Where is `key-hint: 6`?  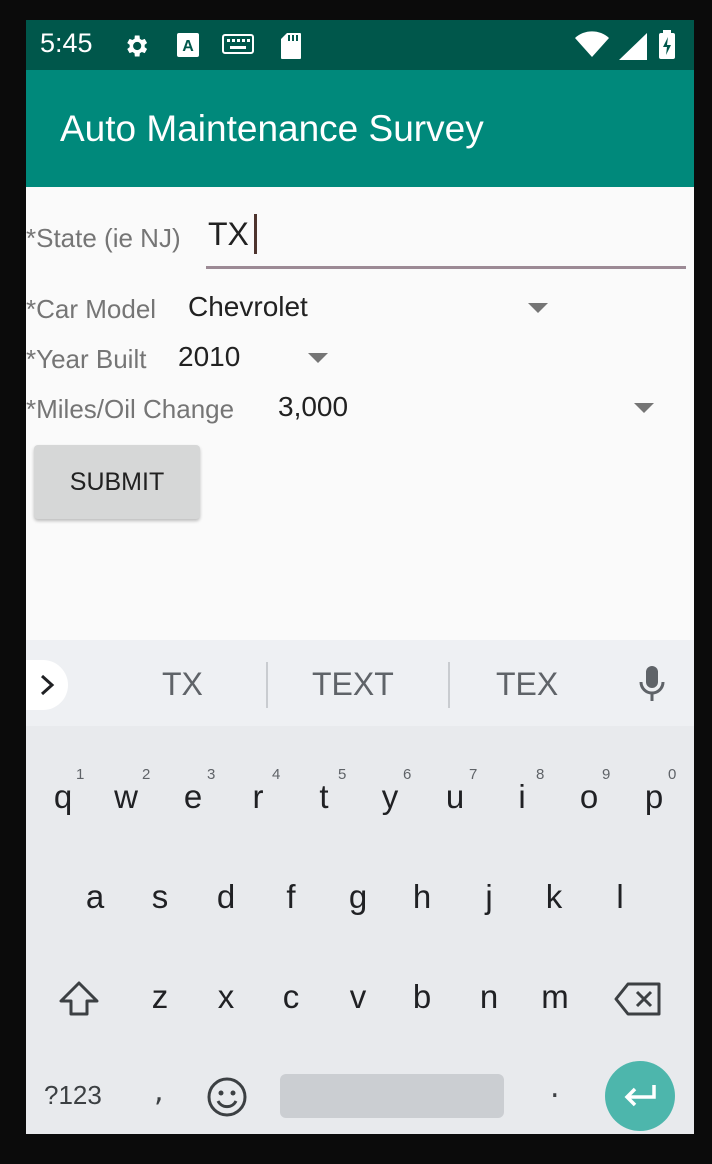 key-hint: 6 is located at coordinates (407, 774).